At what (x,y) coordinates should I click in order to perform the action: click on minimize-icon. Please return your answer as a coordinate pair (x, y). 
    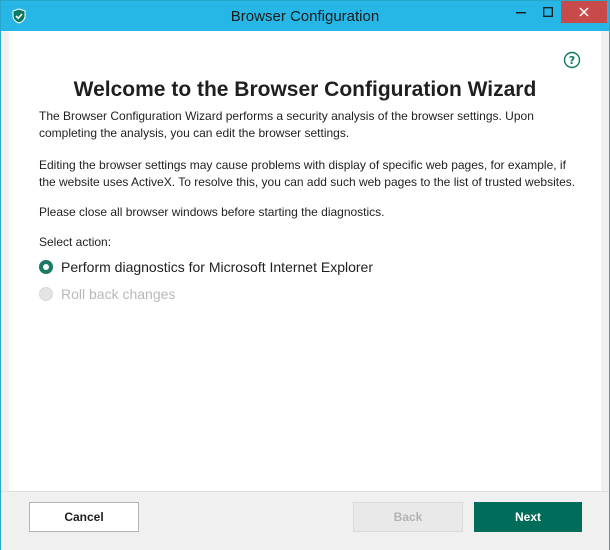
    Looking at the image, I should click on (521, 13).